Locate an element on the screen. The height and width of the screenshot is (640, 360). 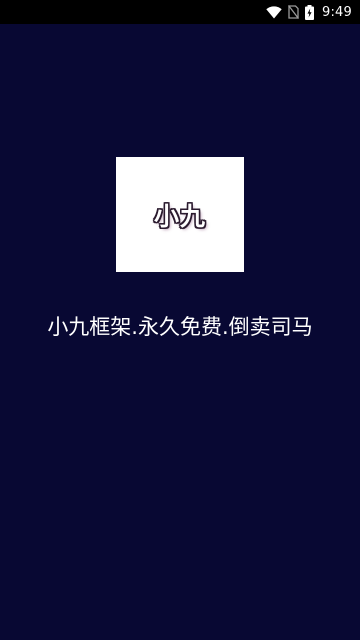
logo-text: 小九 is located at coordinates (179, 216).